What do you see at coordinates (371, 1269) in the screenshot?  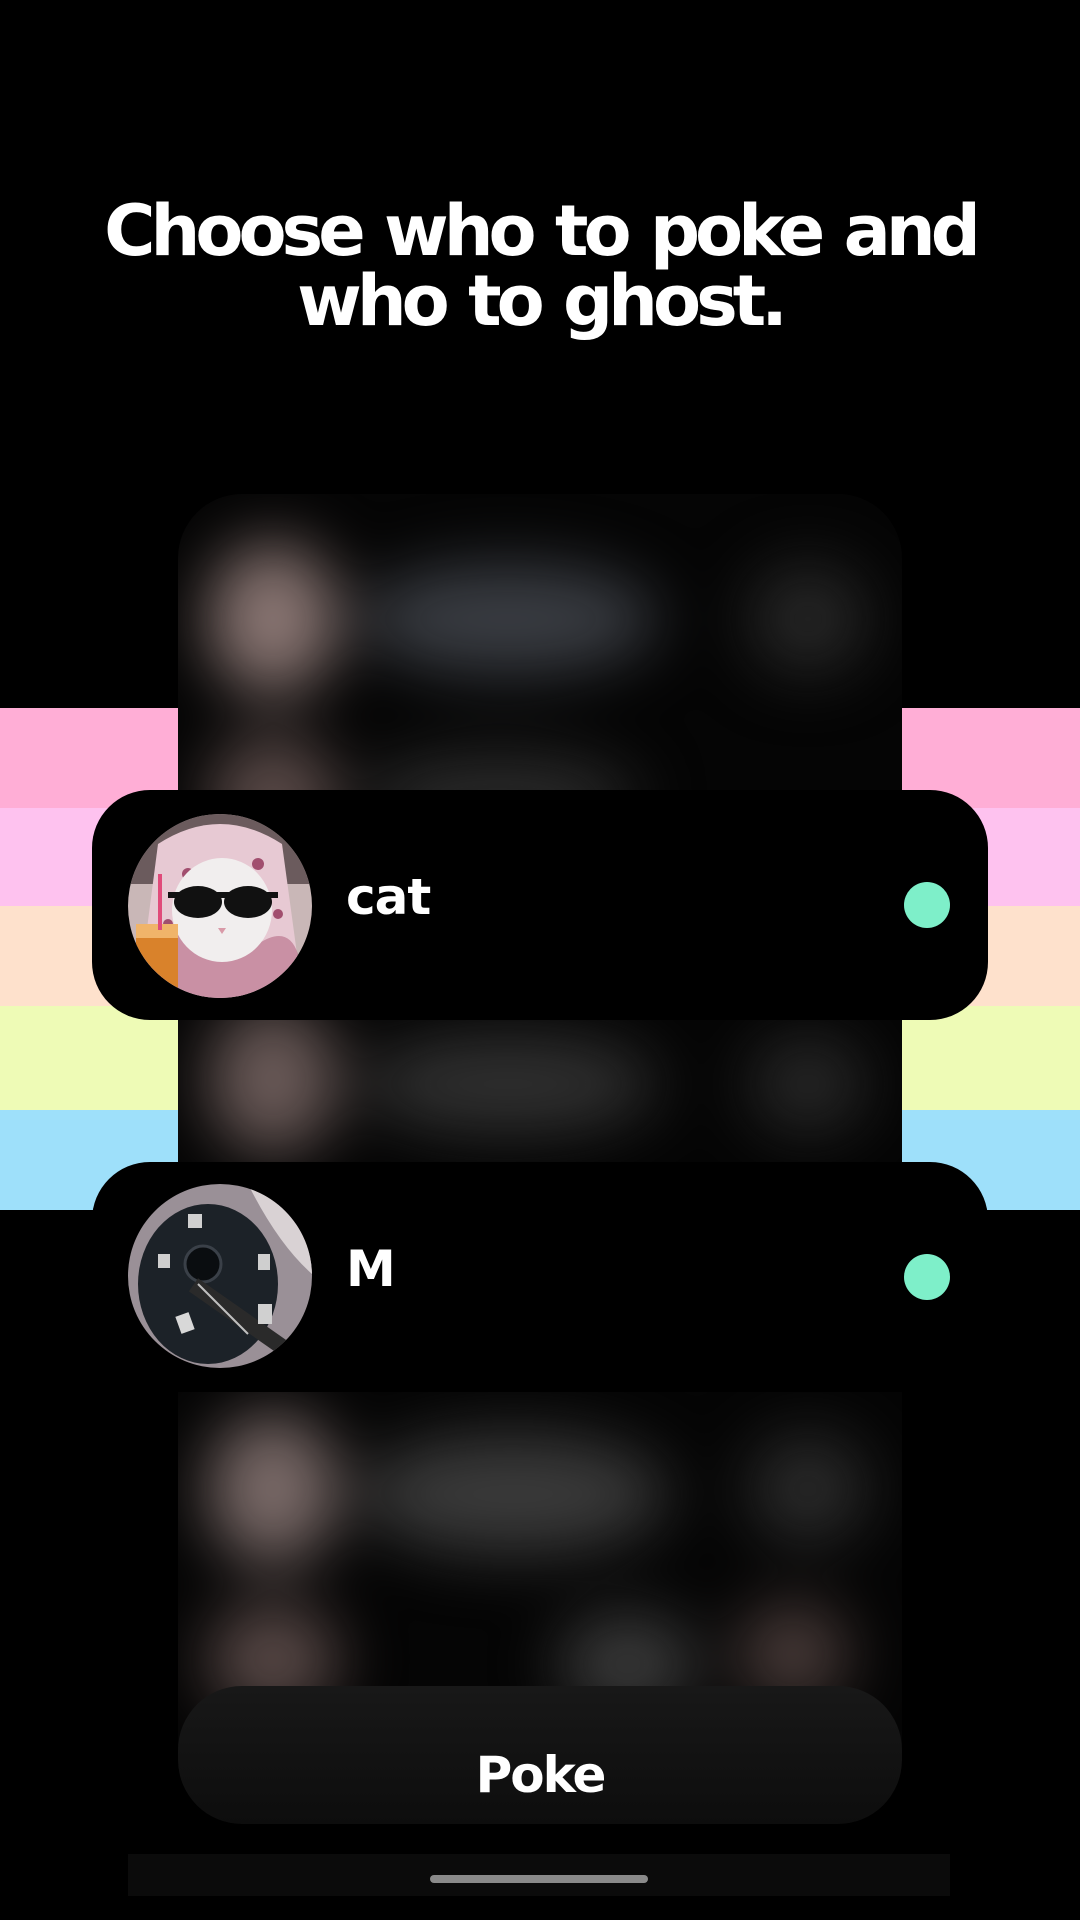 I see `contact-name: M` at bounding box center [371, 1269].